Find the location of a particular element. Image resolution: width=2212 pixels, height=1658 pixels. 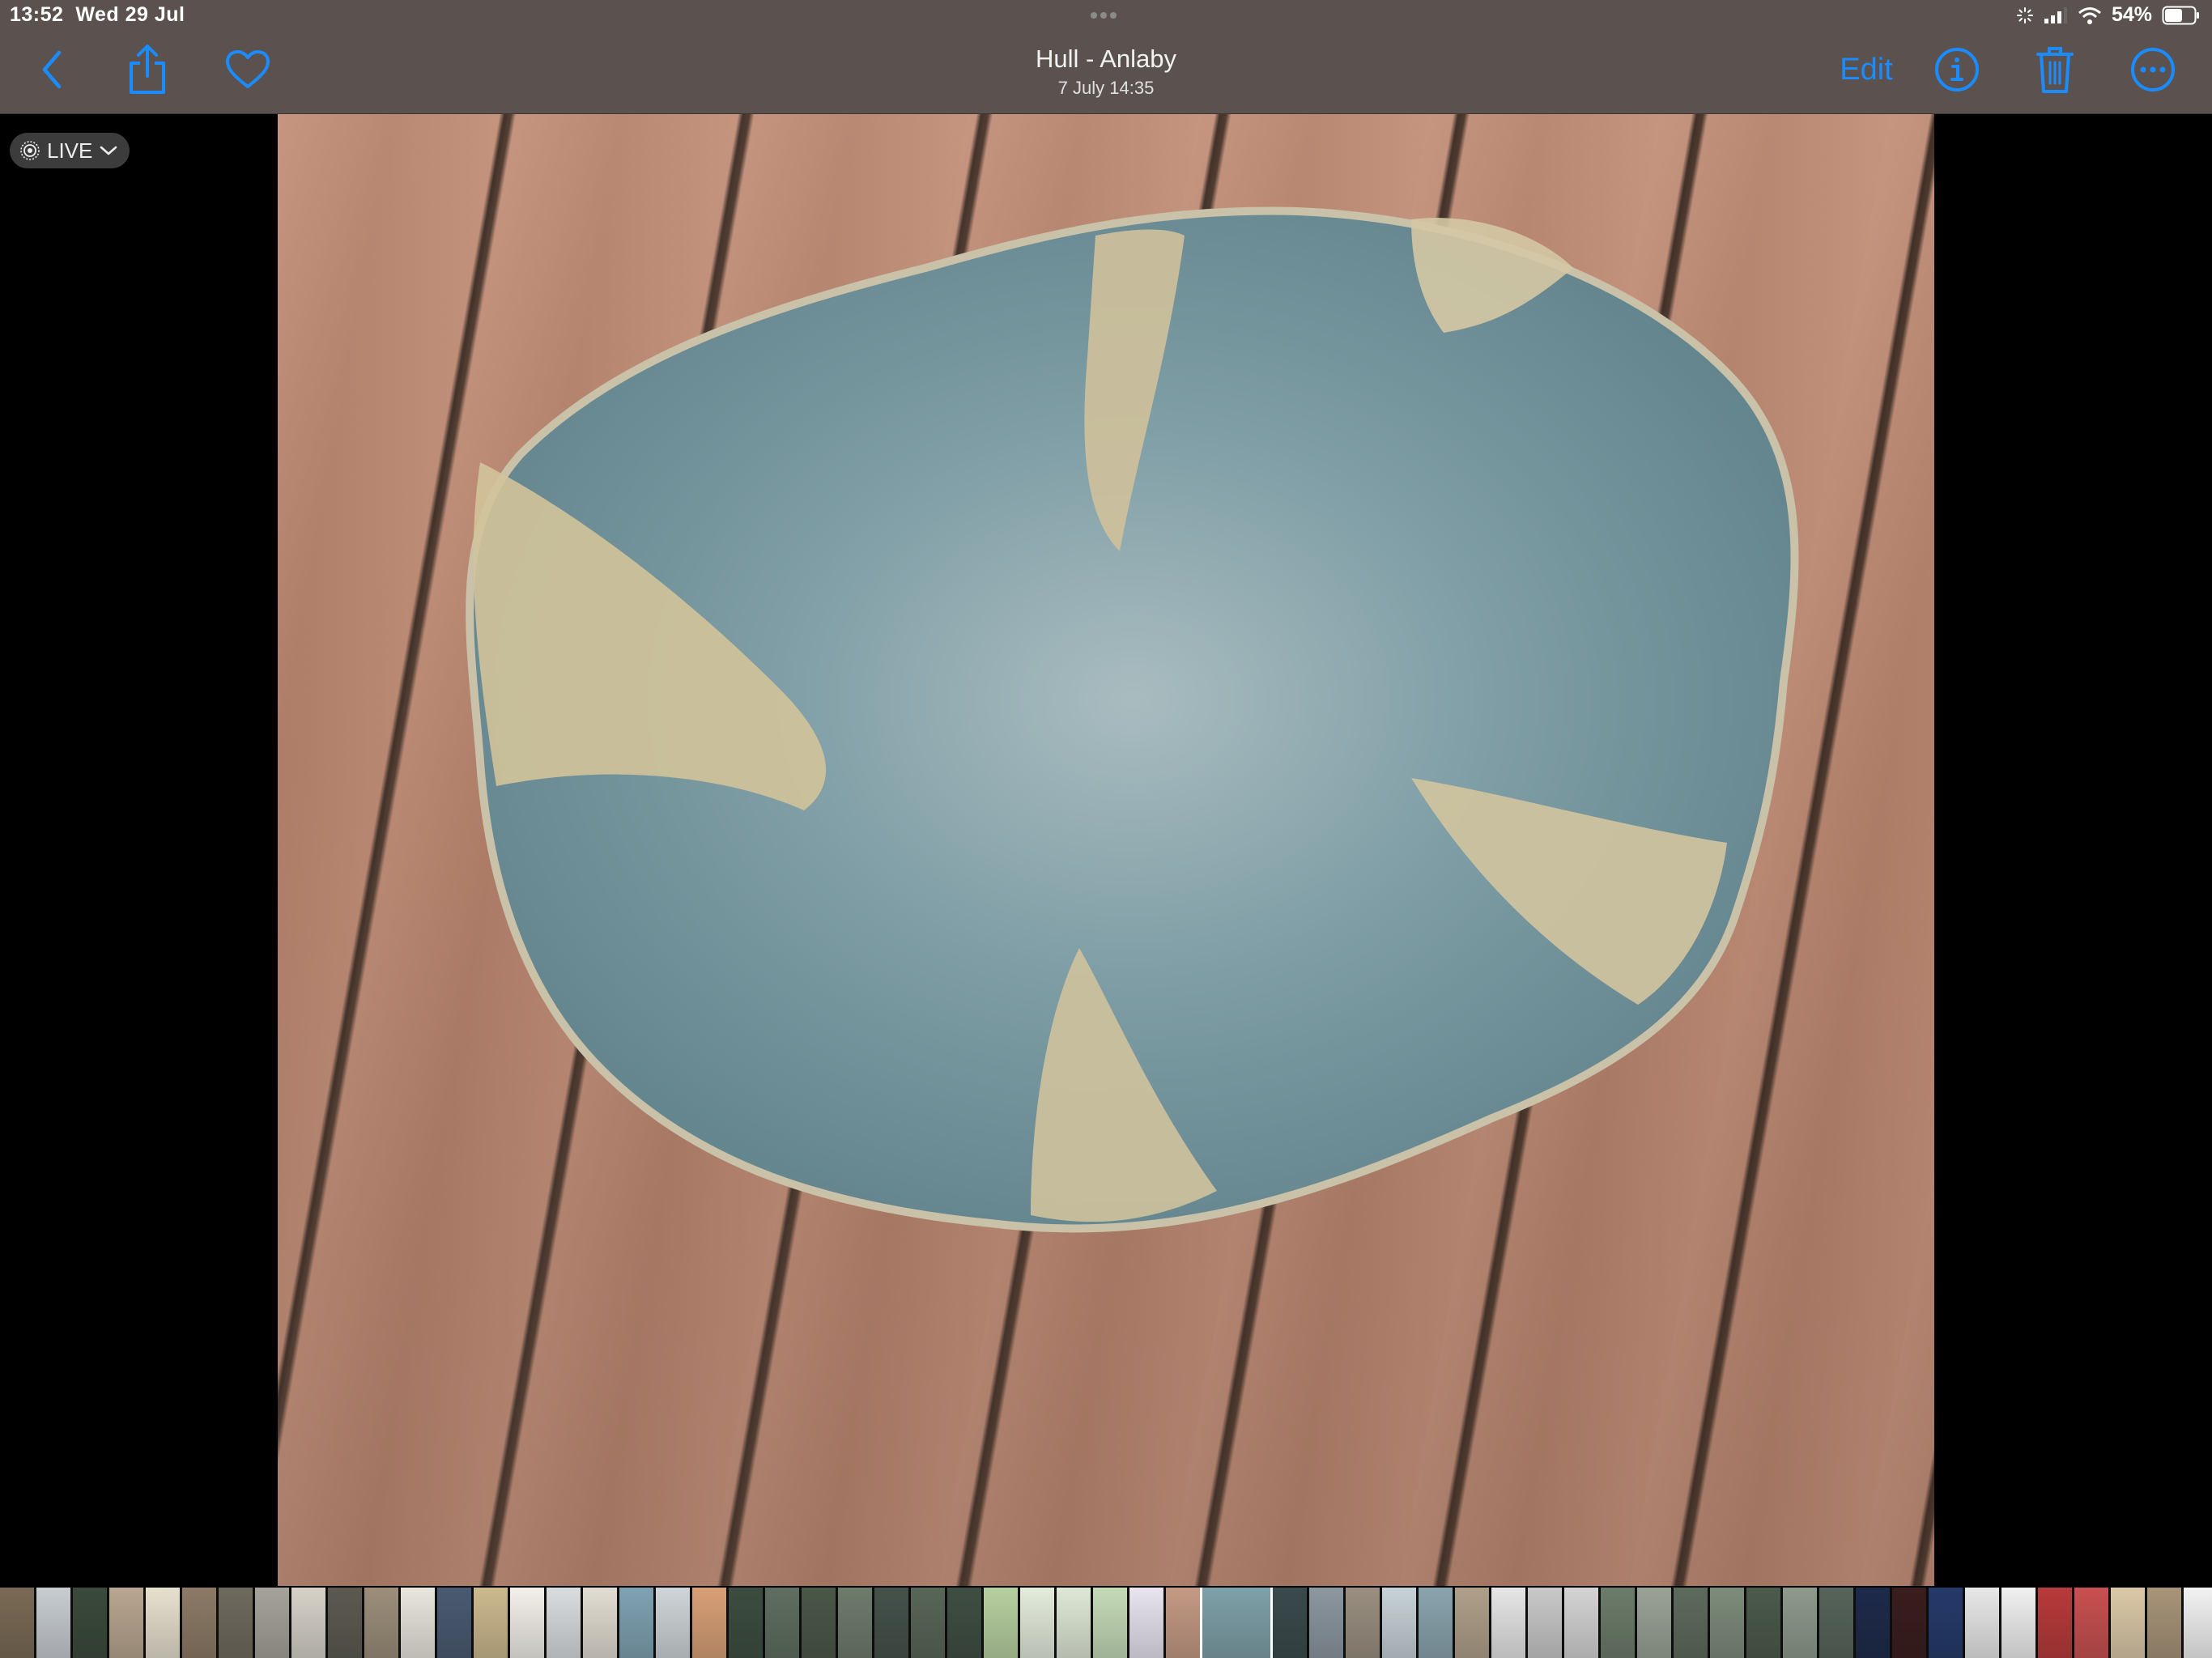

trash-icon is located at coordinates (2055, 70).